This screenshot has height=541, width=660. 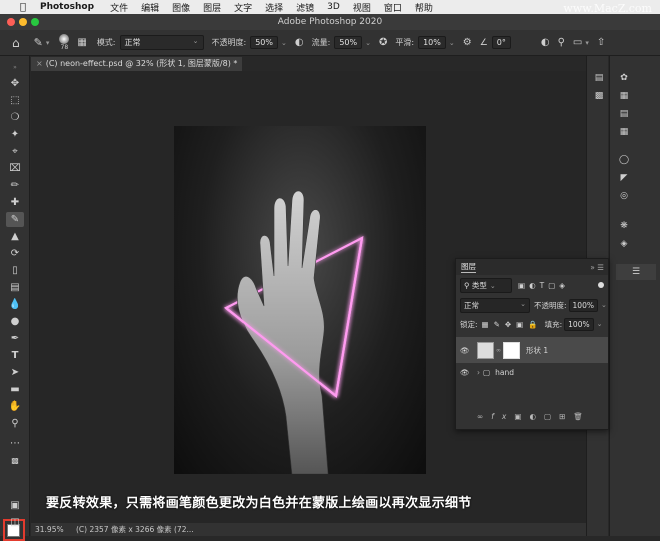 I want to click on healing-brush-tool-icon: ✚, so click(x=15, y=202).